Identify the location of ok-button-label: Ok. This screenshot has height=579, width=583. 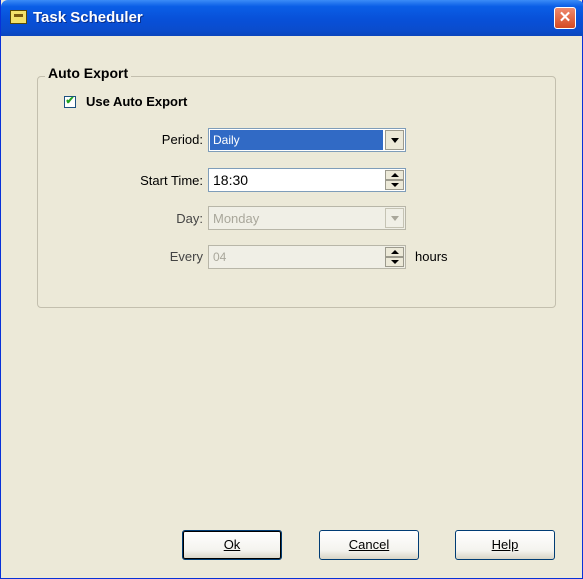
(232, 544).